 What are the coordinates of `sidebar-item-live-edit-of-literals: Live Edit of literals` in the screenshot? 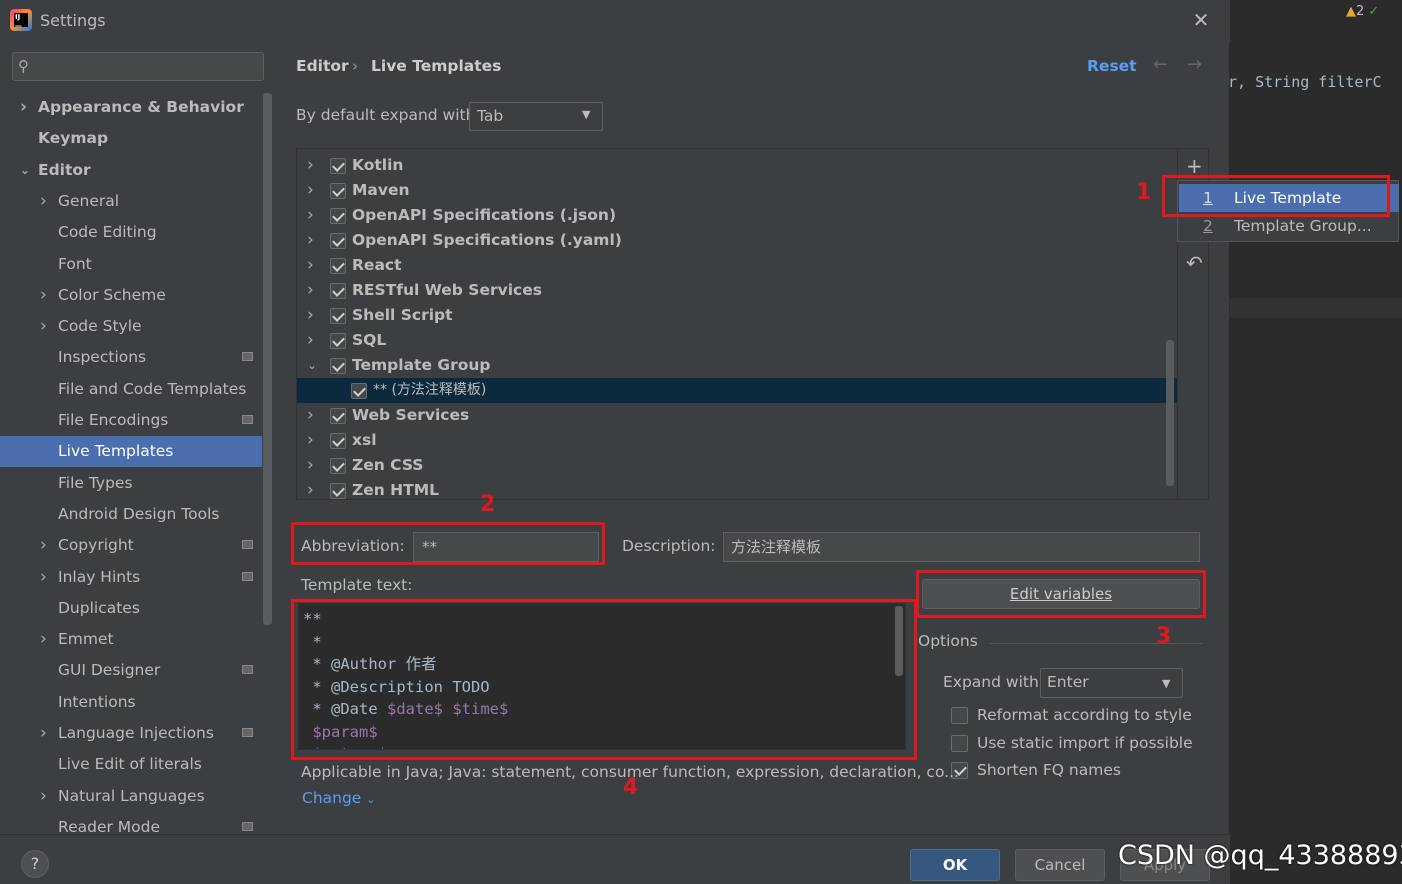 It's located at (131, 764).